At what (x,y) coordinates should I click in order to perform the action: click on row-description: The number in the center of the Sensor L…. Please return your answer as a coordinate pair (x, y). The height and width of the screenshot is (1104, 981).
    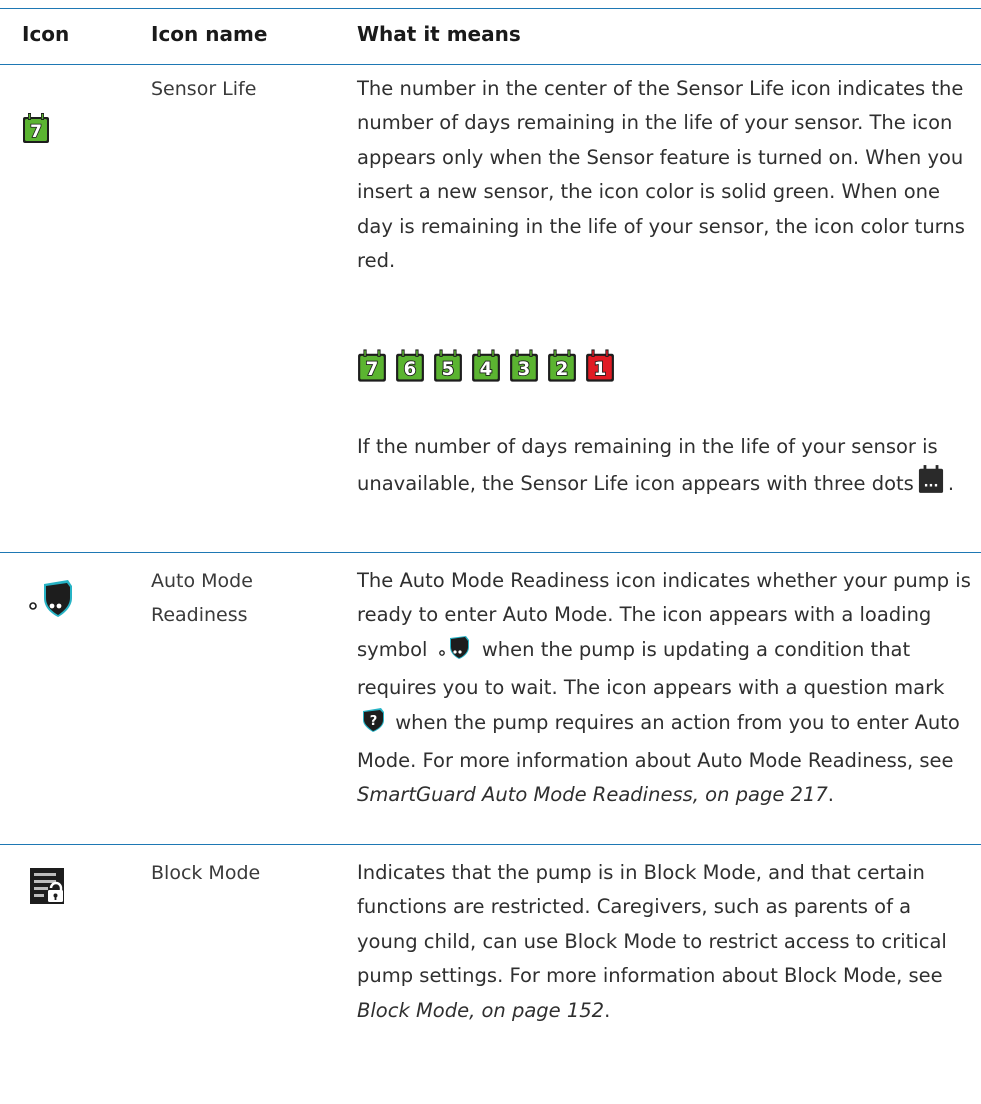
    Looking at the image, I should click on (667, 175).